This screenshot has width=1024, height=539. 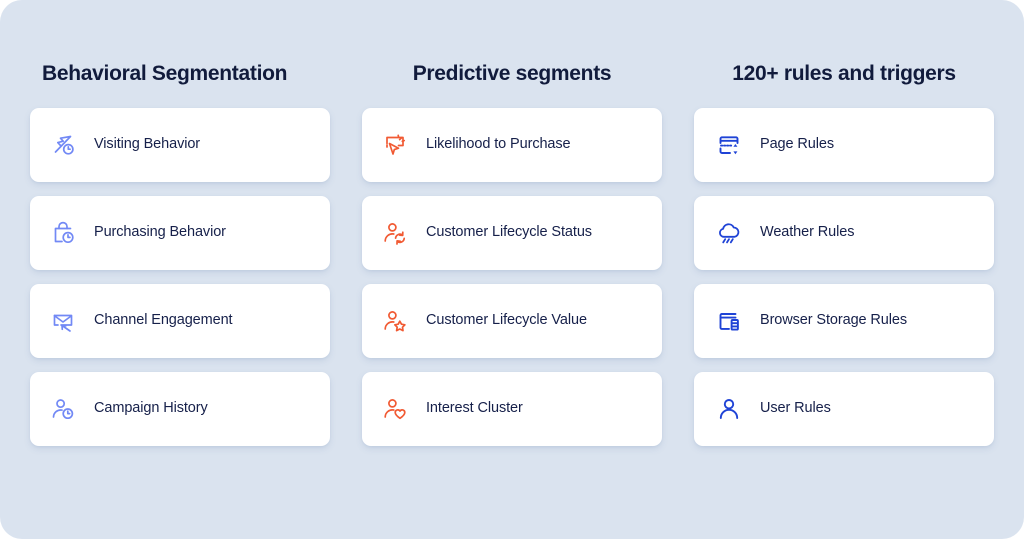 I want to click on card-purchasing-behavior: Purchasing Behavior, so click(x=180, y=233).